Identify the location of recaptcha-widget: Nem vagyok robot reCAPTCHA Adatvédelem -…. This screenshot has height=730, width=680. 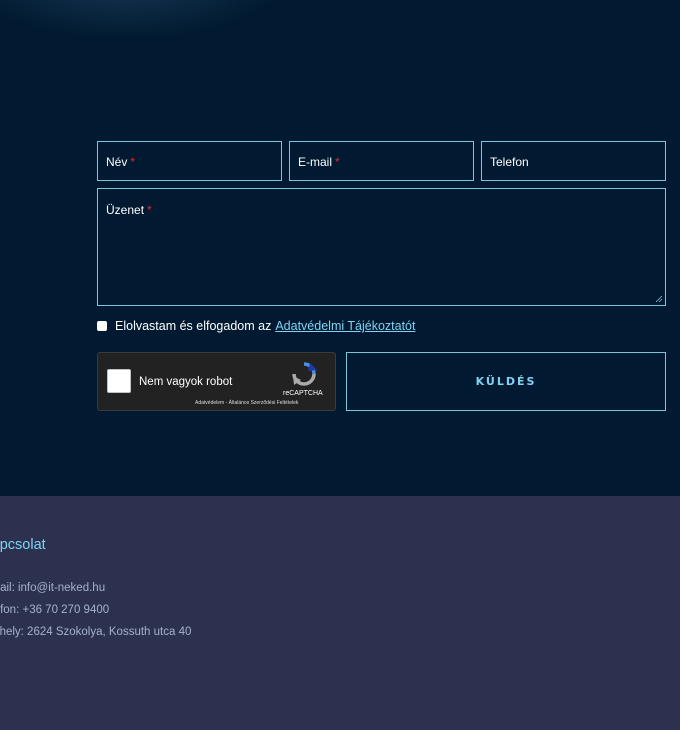
(216, 381).